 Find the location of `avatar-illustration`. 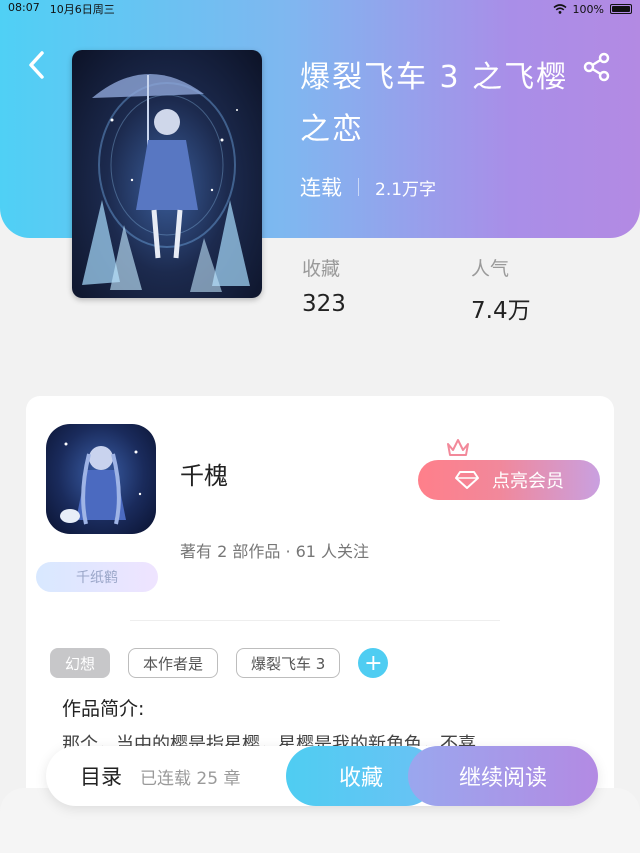

avatar-illustration is located at coordinates (101, 483).